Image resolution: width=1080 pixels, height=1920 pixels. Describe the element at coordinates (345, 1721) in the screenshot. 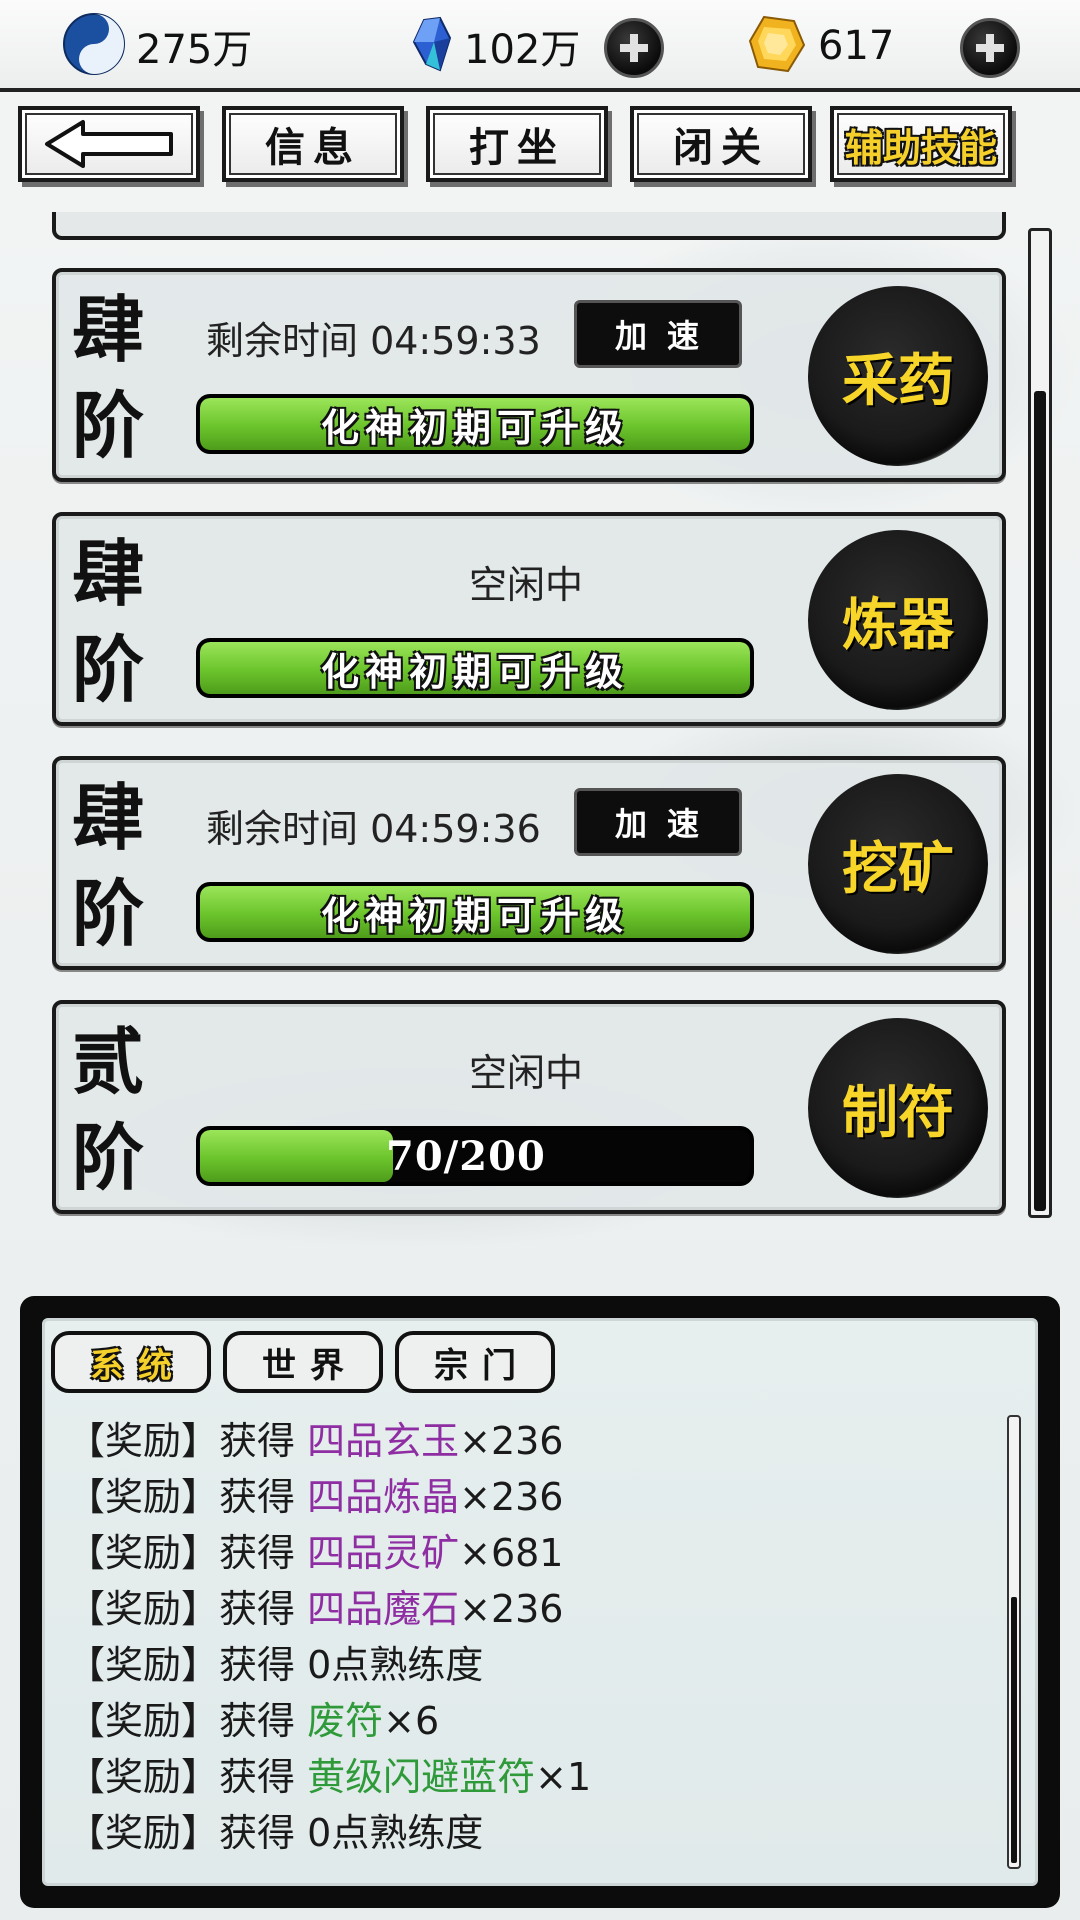

I see `log-item: 废符` at that location.